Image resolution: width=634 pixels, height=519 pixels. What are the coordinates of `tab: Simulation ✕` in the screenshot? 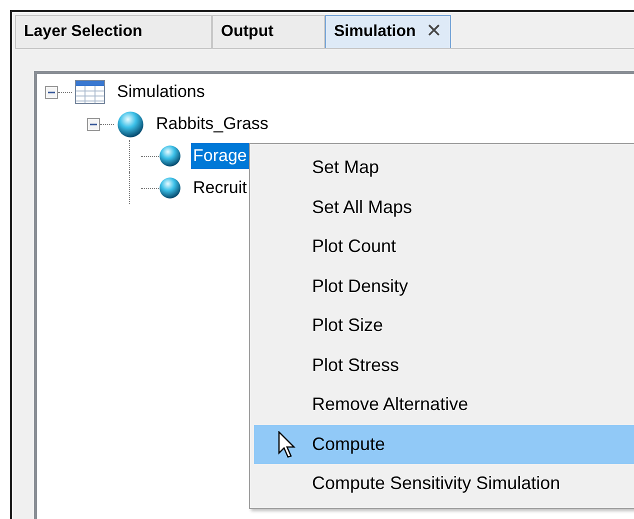 It's located at (388, 31).